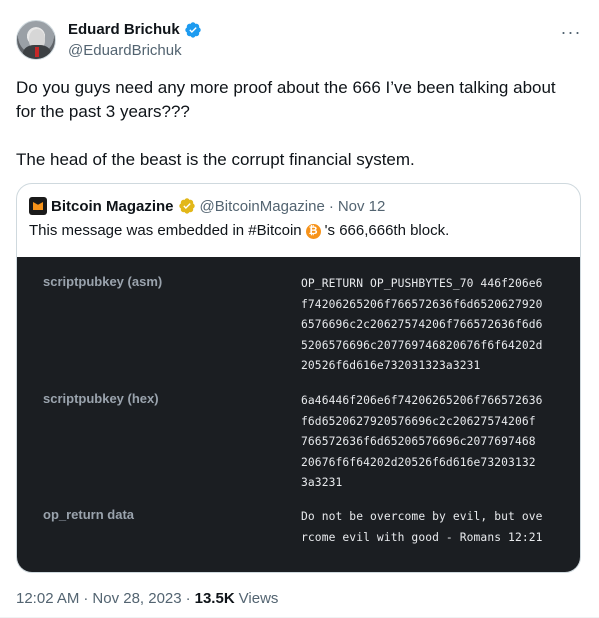 This screenshot has height=618, width=599. Describe the element at coordinates (313, 231) in the screenshot. I see `bitcoin-emoji-icon: ₿` at that location.